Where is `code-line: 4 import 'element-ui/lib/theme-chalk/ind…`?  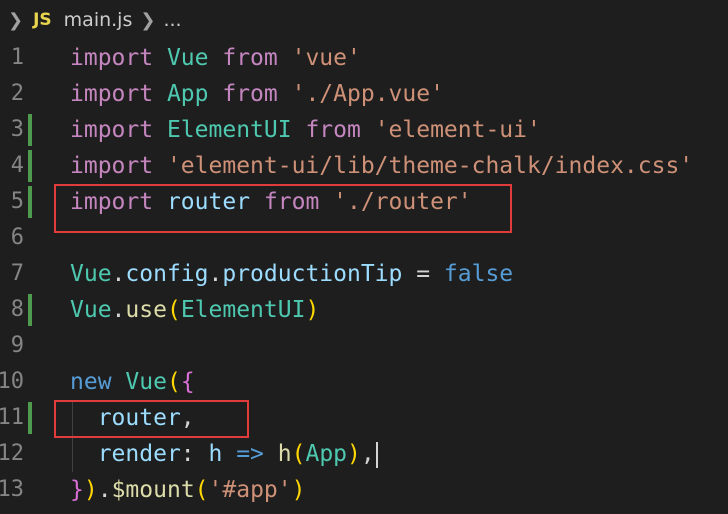 code-line: 4 import 'element-ui/lib/theme-chalk/ind… is located at coordinates (364, 166).